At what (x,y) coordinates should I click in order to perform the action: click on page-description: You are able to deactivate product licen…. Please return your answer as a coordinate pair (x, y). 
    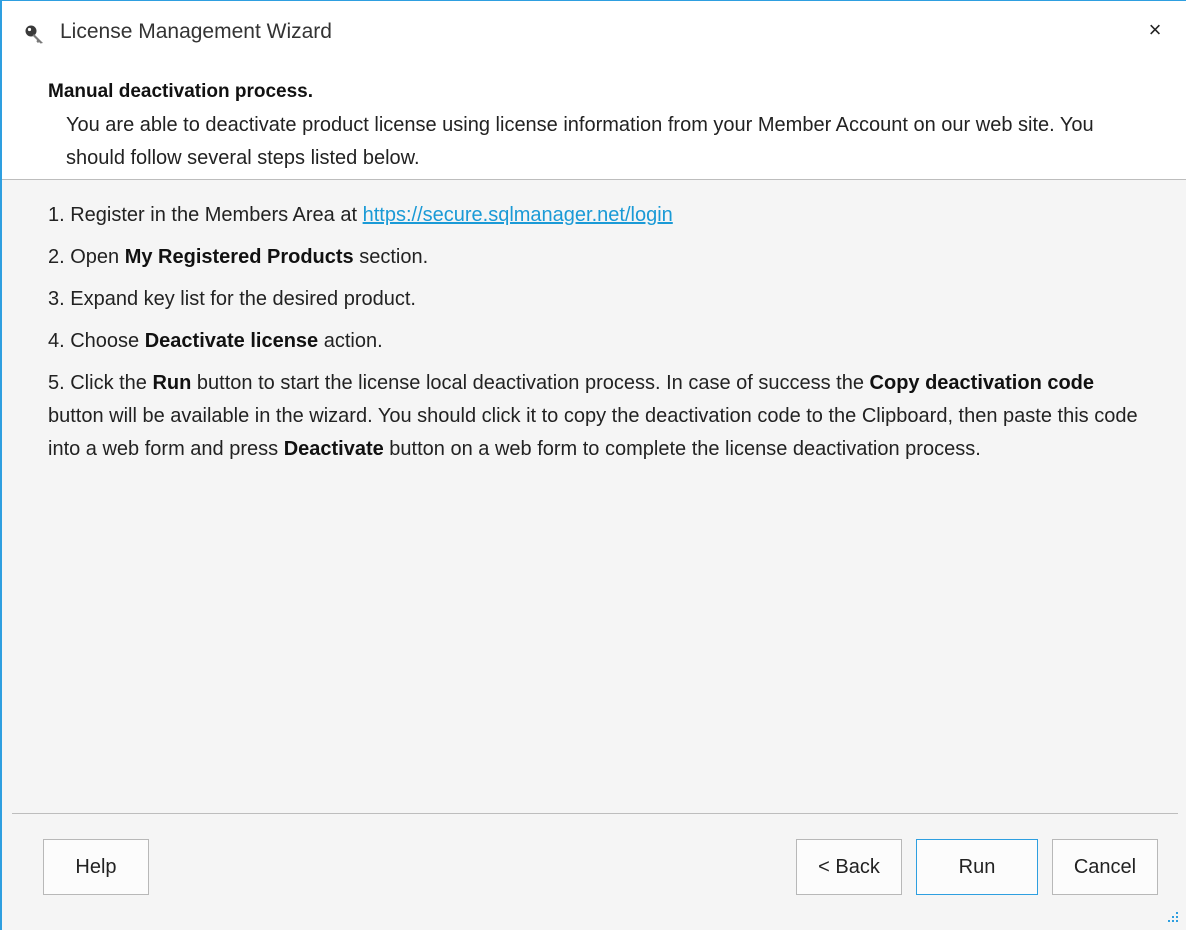
    Looking at the image, I should click on (580, 141).